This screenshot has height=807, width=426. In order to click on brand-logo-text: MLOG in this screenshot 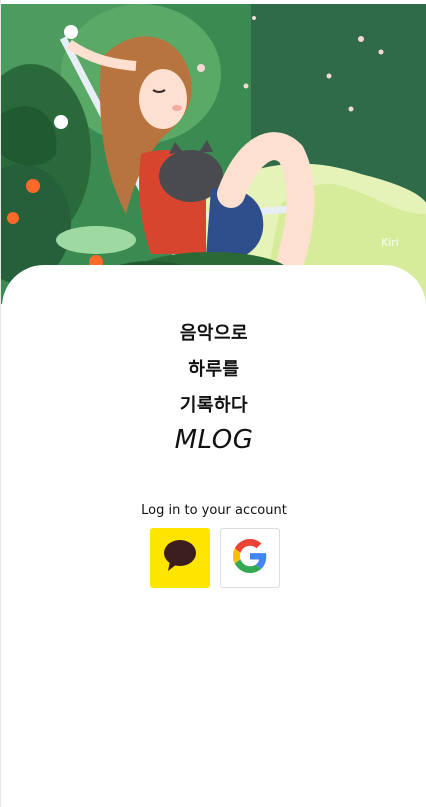, I will do `click(214, 440)`.